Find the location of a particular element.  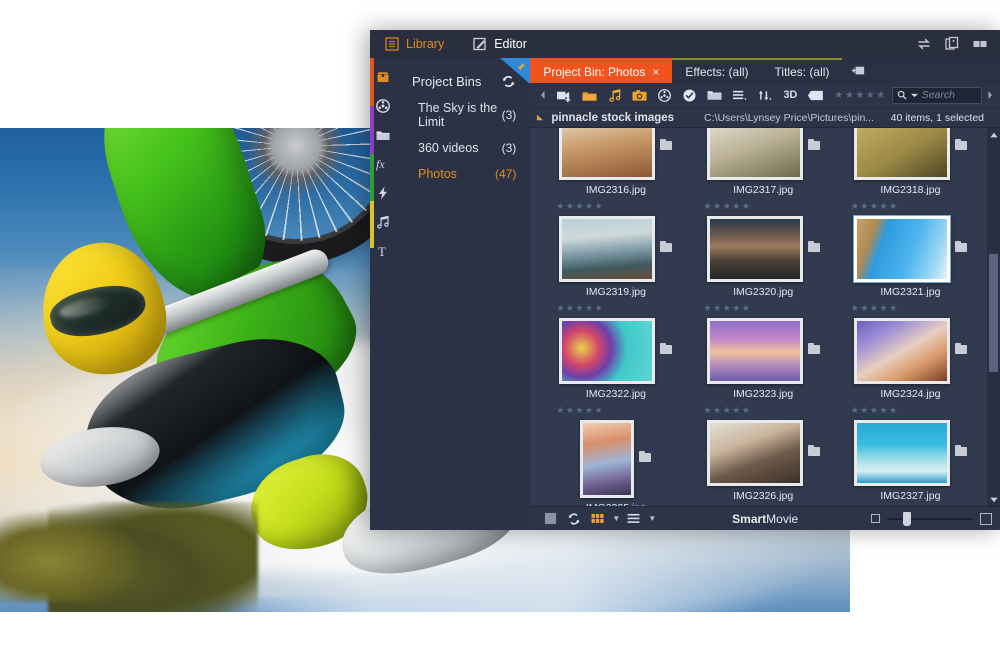

grid-item: ★ ★ ★ ★ ★ IMG2322.jpg is located at coordinates (615, 349).